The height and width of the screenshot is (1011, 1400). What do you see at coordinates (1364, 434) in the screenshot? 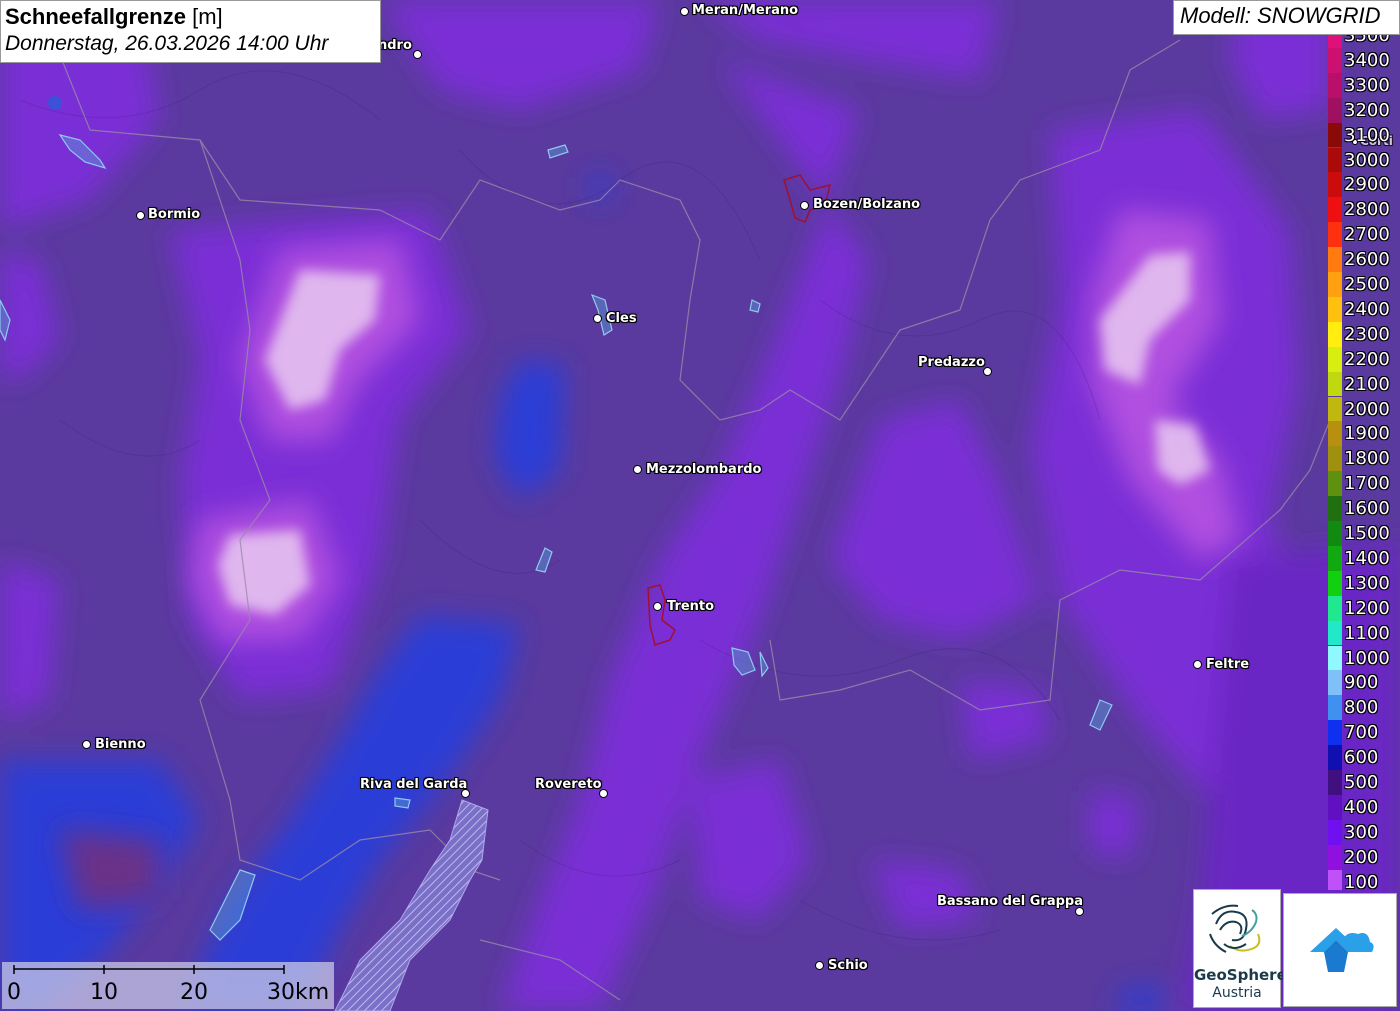
I see `legend-row: 1900` at bounding box center [1364, 434].